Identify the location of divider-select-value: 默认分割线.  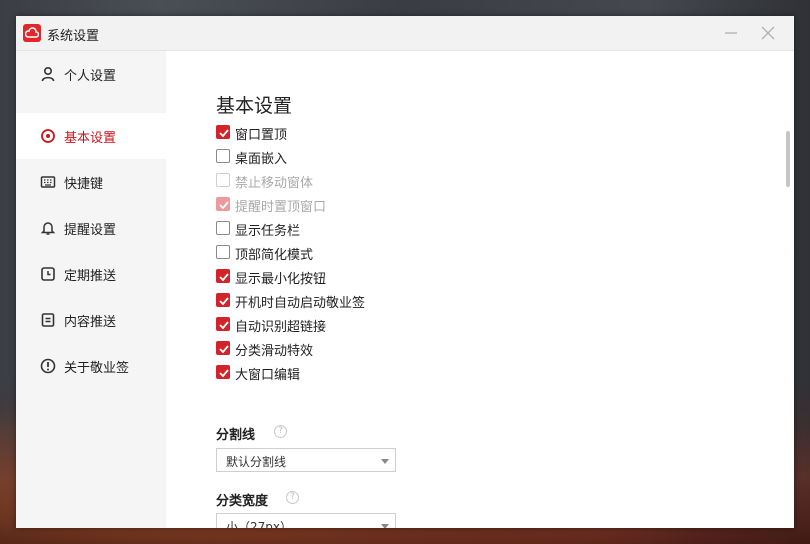
(256, 462).